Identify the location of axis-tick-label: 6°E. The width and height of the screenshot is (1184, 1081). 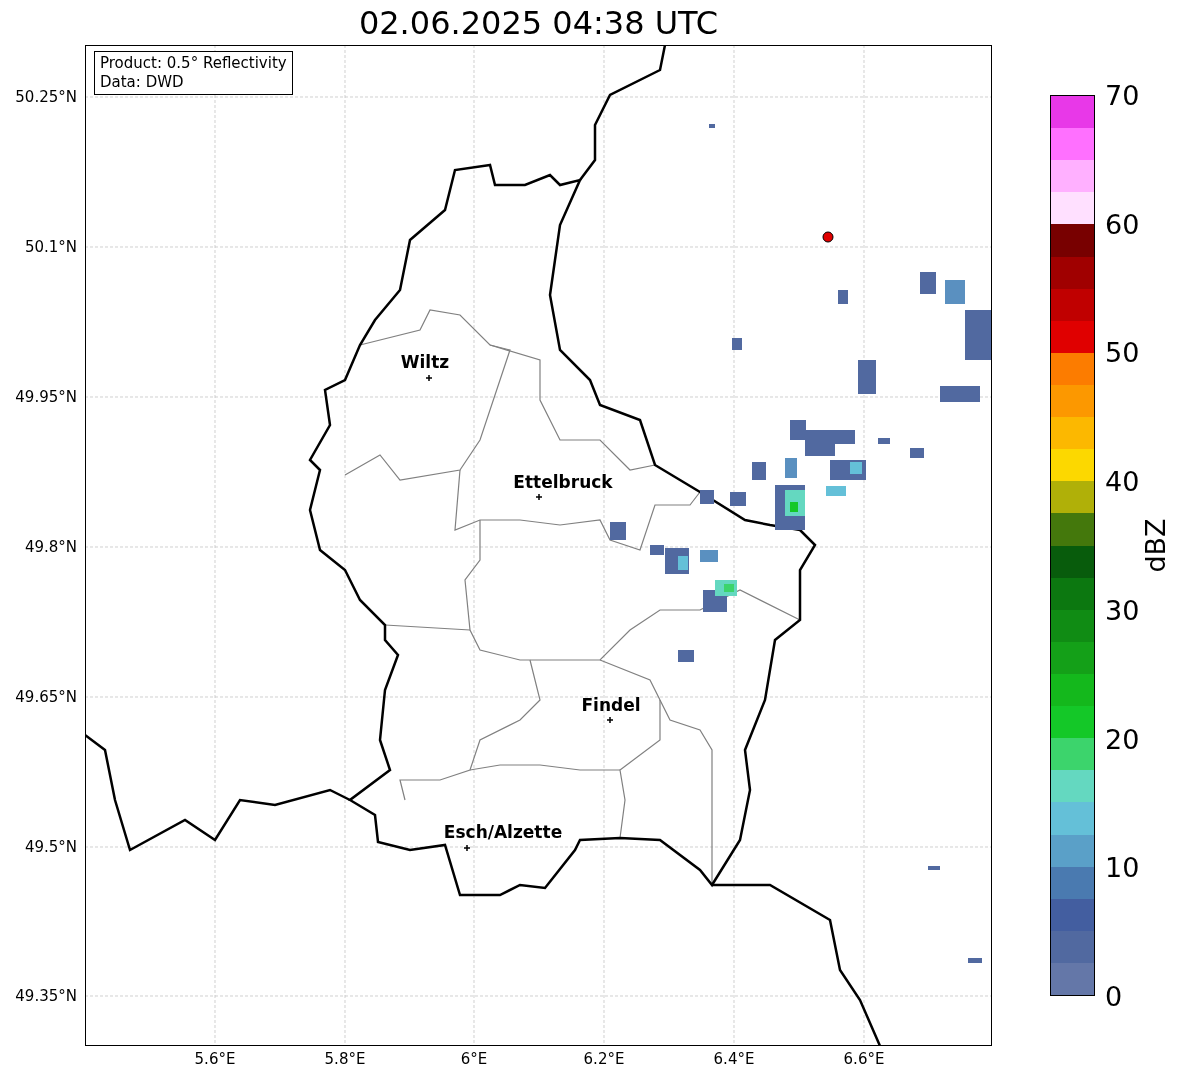
(474, 1059).